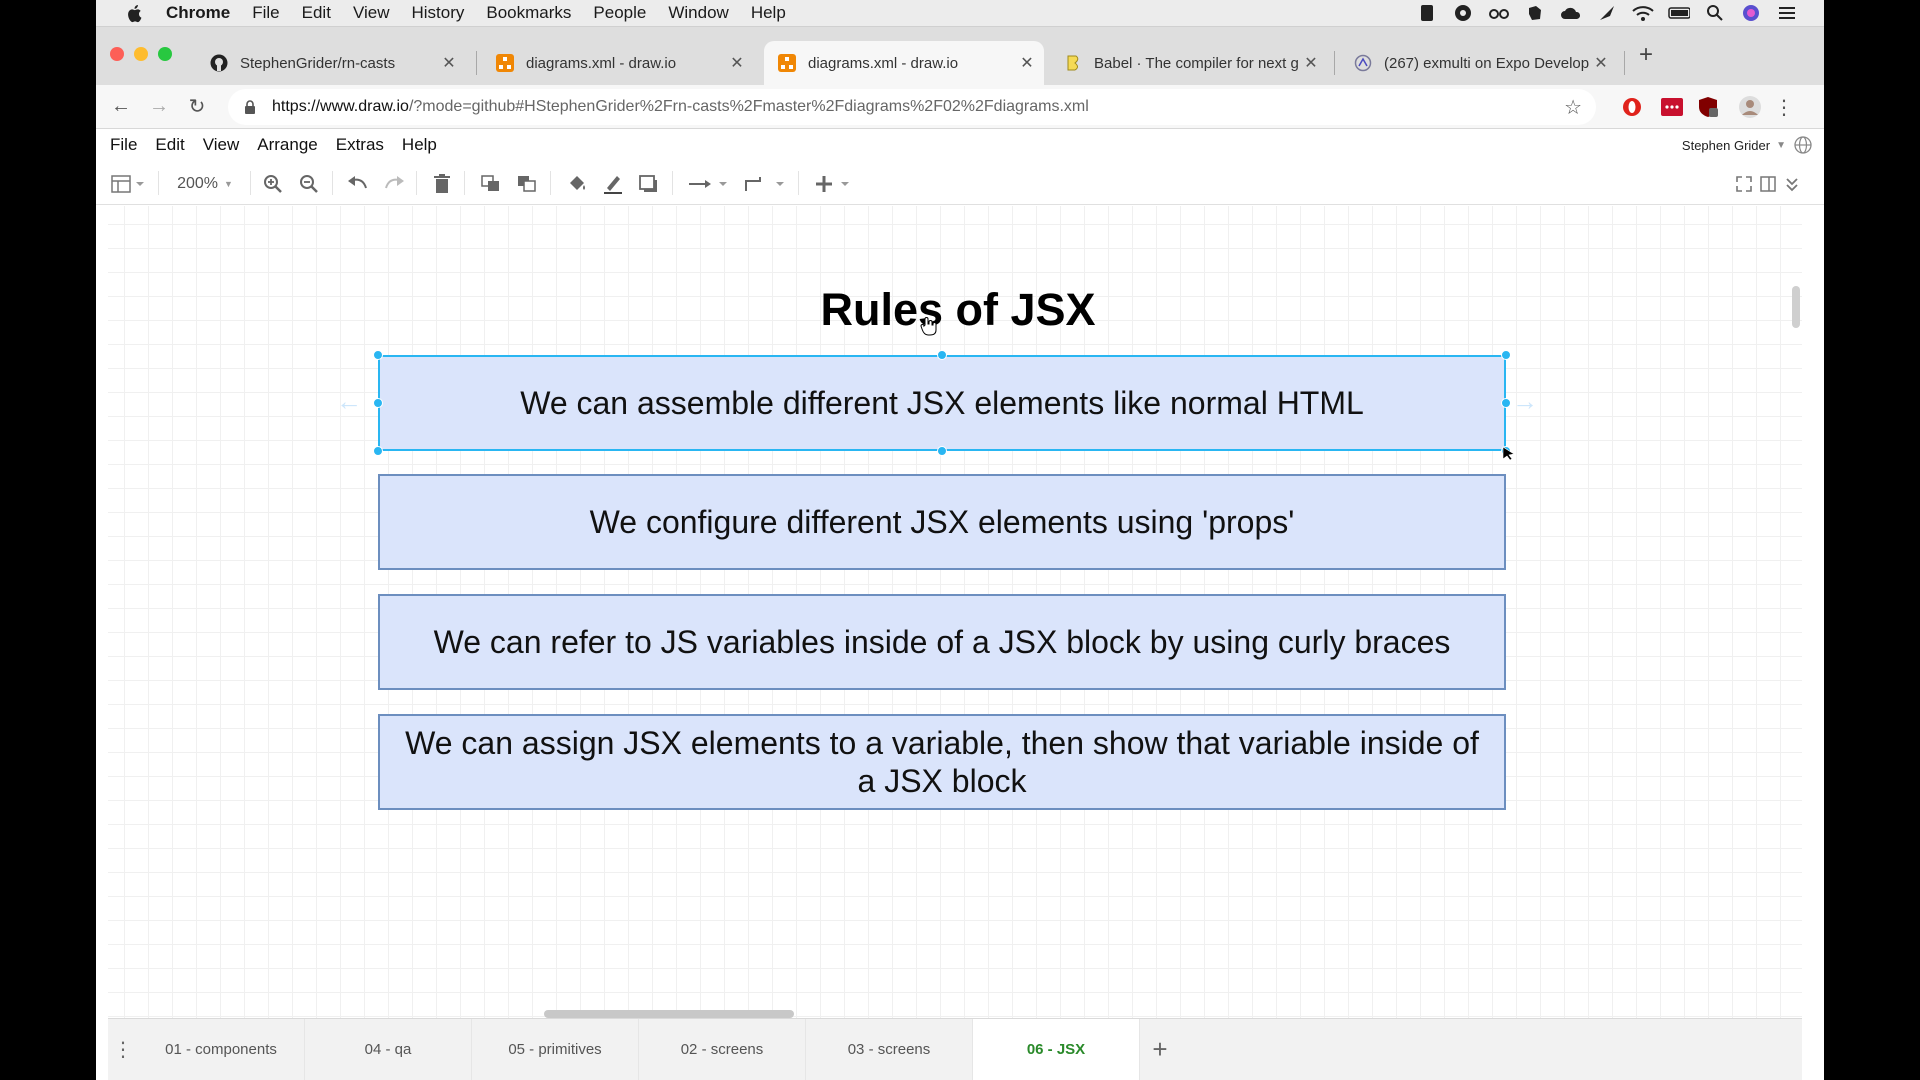 This screenshot has width=1920, height=1080. Describe the element at coordinates (165, 54) in the screenshot. I see `window-zoom-button` at that location.